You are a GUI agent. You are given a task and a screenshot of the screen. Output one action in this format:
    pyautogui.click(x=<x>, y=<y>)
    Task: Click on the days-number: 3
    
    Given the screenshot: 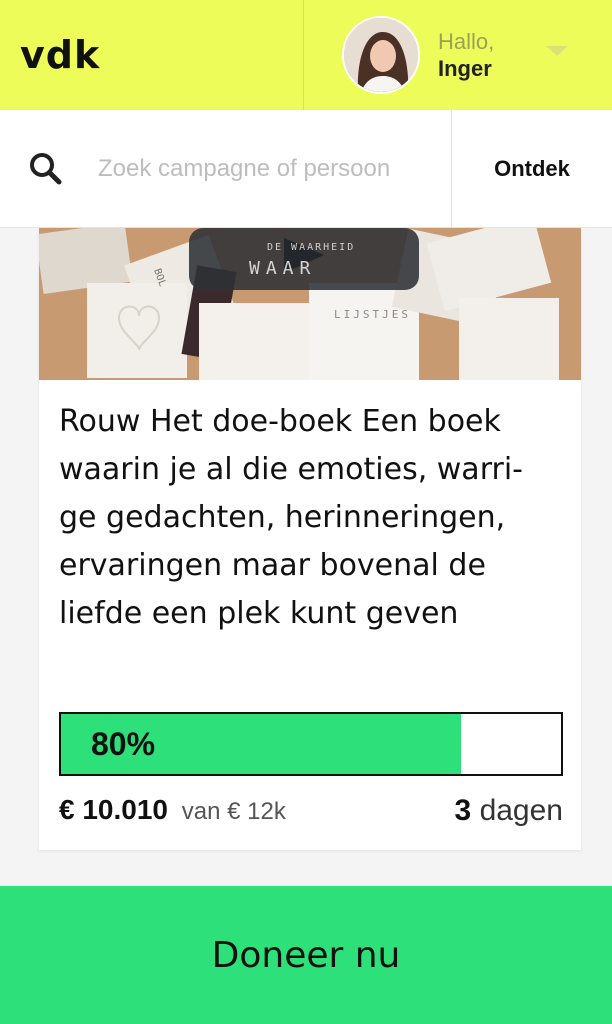 What is the action you would take?
    pyautogui.click(x=463, y=810)
    